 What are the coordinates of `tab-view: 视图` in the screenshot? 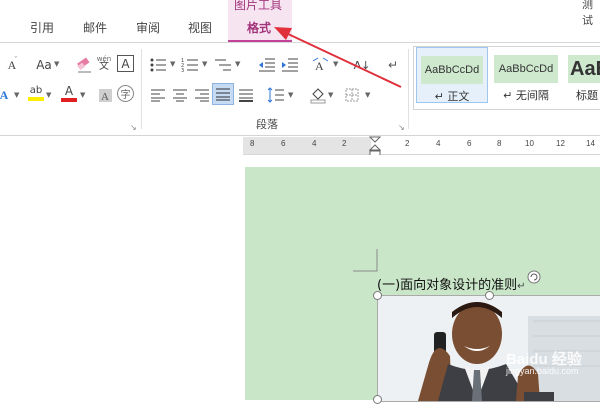 It's located at (200, 27).